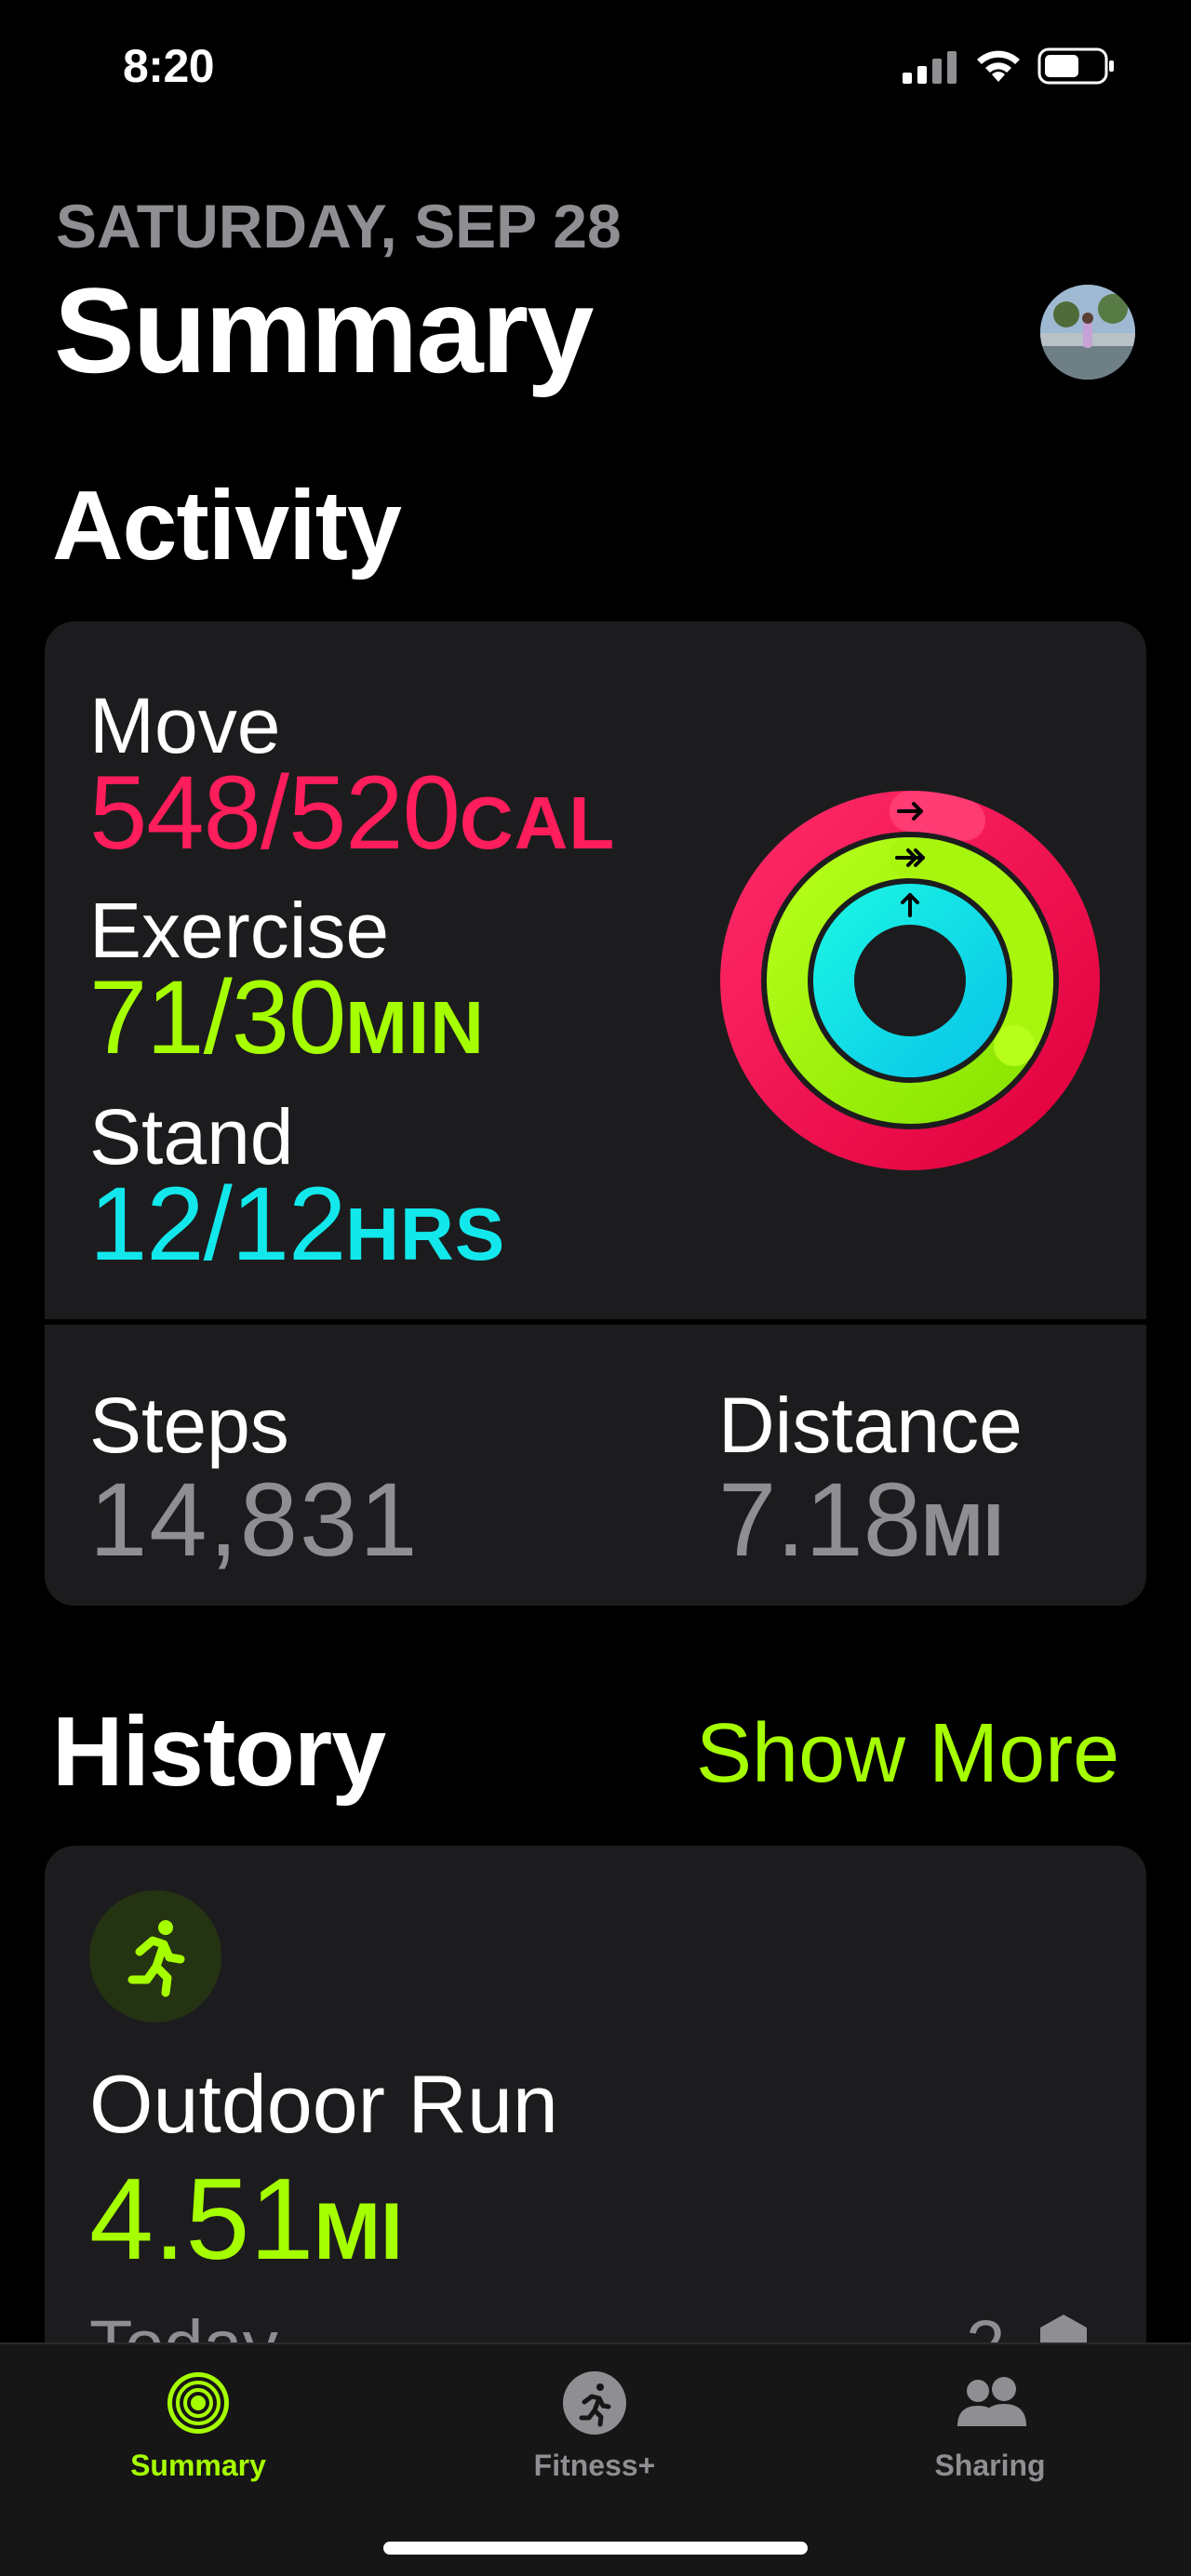 The image size is (1191, 2576). I want to click on people-icon, so click(991, 2401).